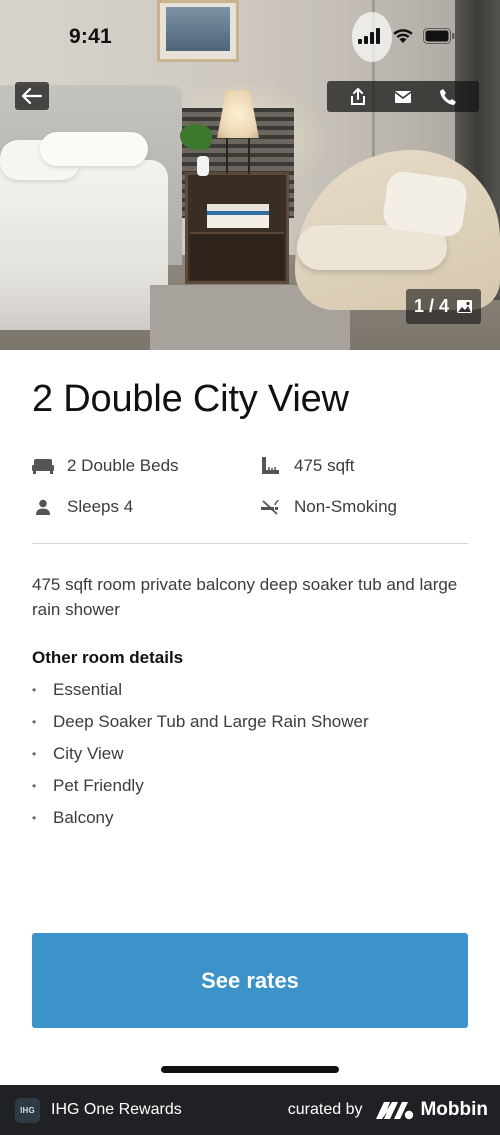 The image size is (500, 1135). I want to click on amenity-smoking-label: Non-Smoking, so click(345, 506).